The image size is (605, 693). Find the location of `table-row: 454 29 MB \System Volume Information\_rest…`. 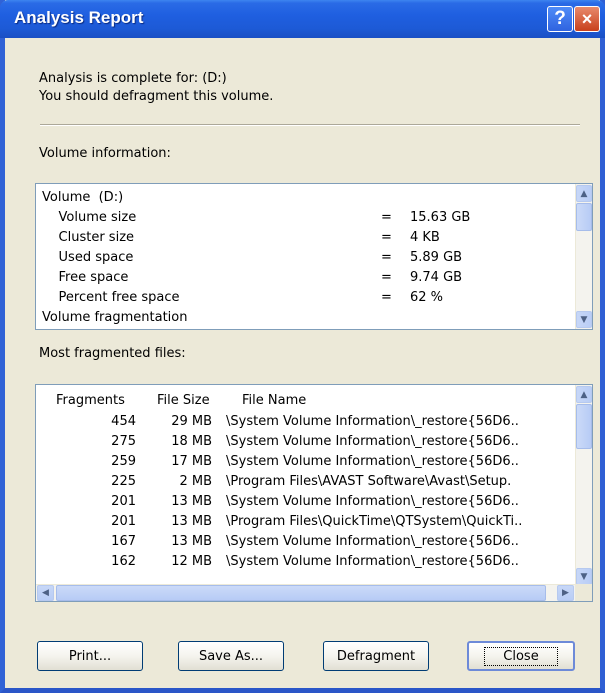

table-row: 454 29 MB \System Volume Information\_rest… is located at coordinates (306, 424).